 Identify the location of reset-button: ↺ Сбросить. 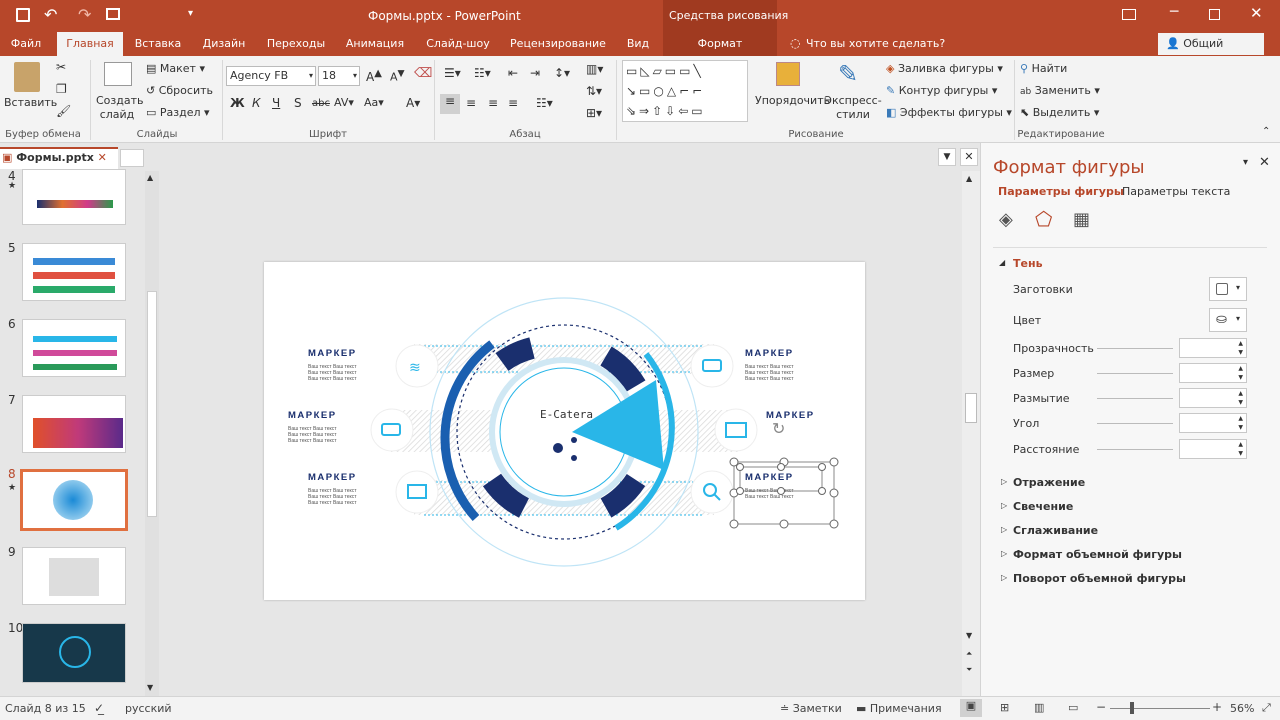
(179, 90).